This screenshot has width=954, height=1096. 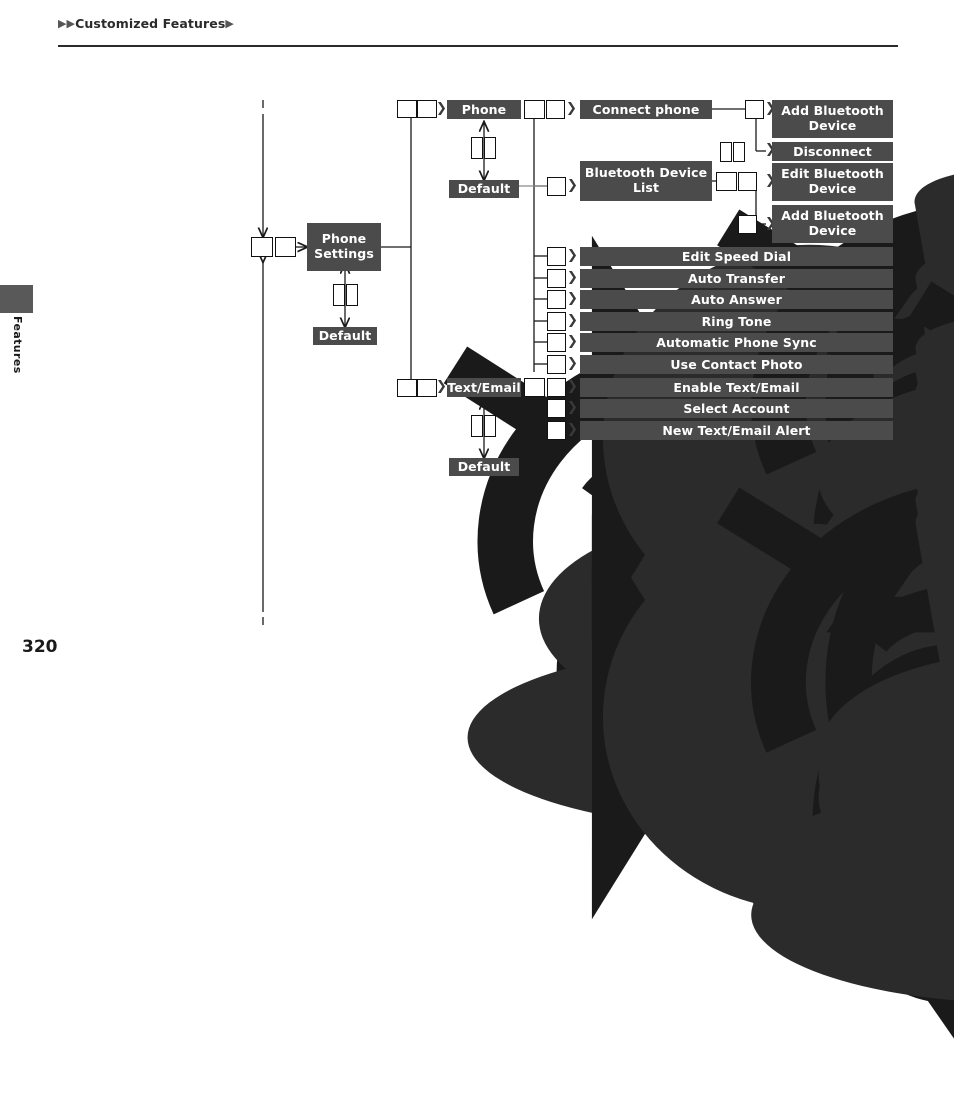 I want to click on node-phone: Phone, so click(x=484, y=109).